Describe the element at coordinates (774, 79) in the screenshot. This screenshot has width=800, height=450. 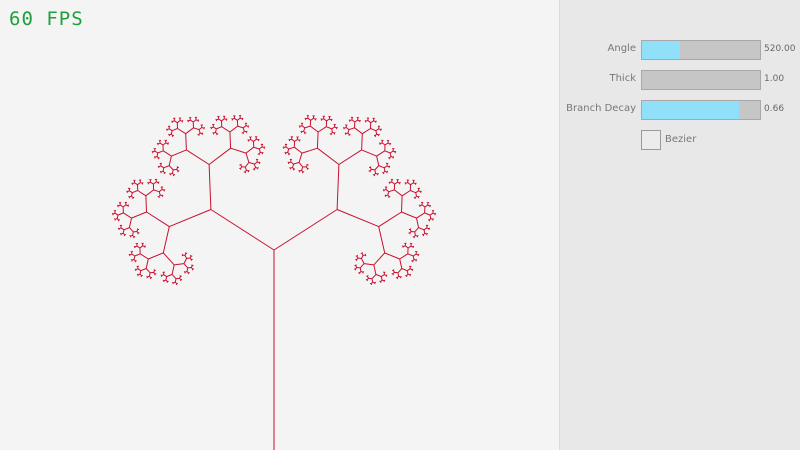
I see `thick-value: 1.00` at that location.